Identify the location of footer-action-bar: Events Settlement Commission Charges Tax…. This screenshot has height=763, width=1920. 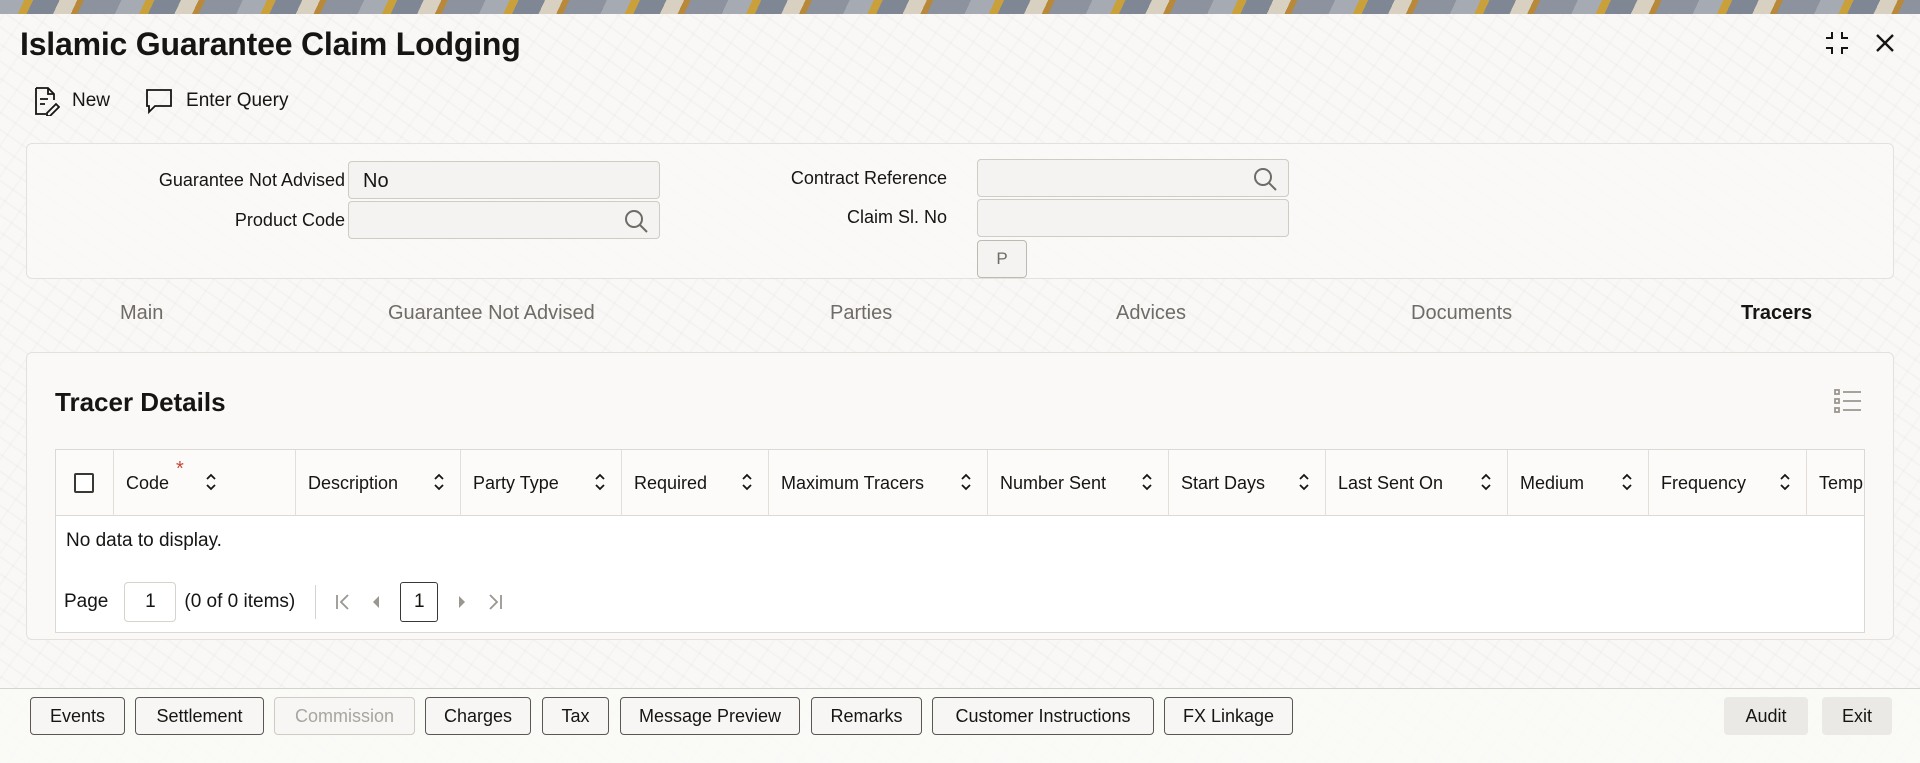
(960, 725).